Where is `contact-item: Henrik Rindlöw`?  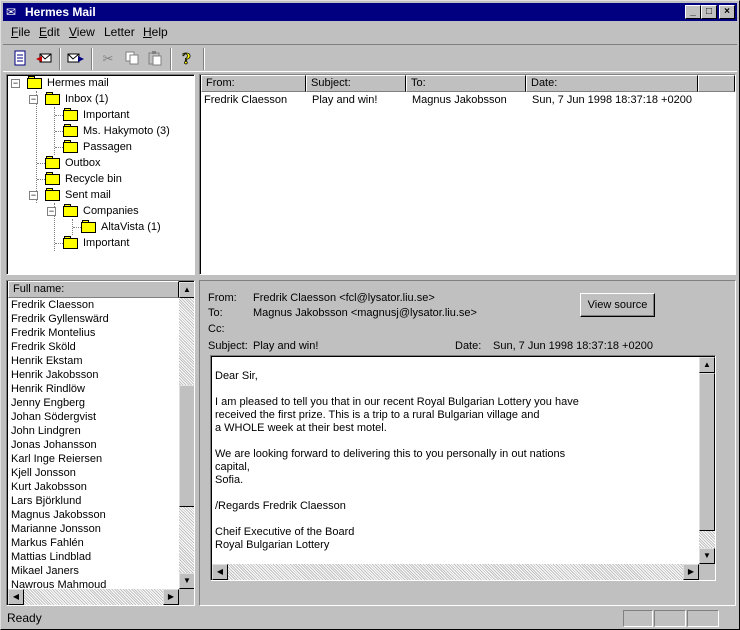 contact-item: Henrik Rindlöw is located at coordinates (48, 389).